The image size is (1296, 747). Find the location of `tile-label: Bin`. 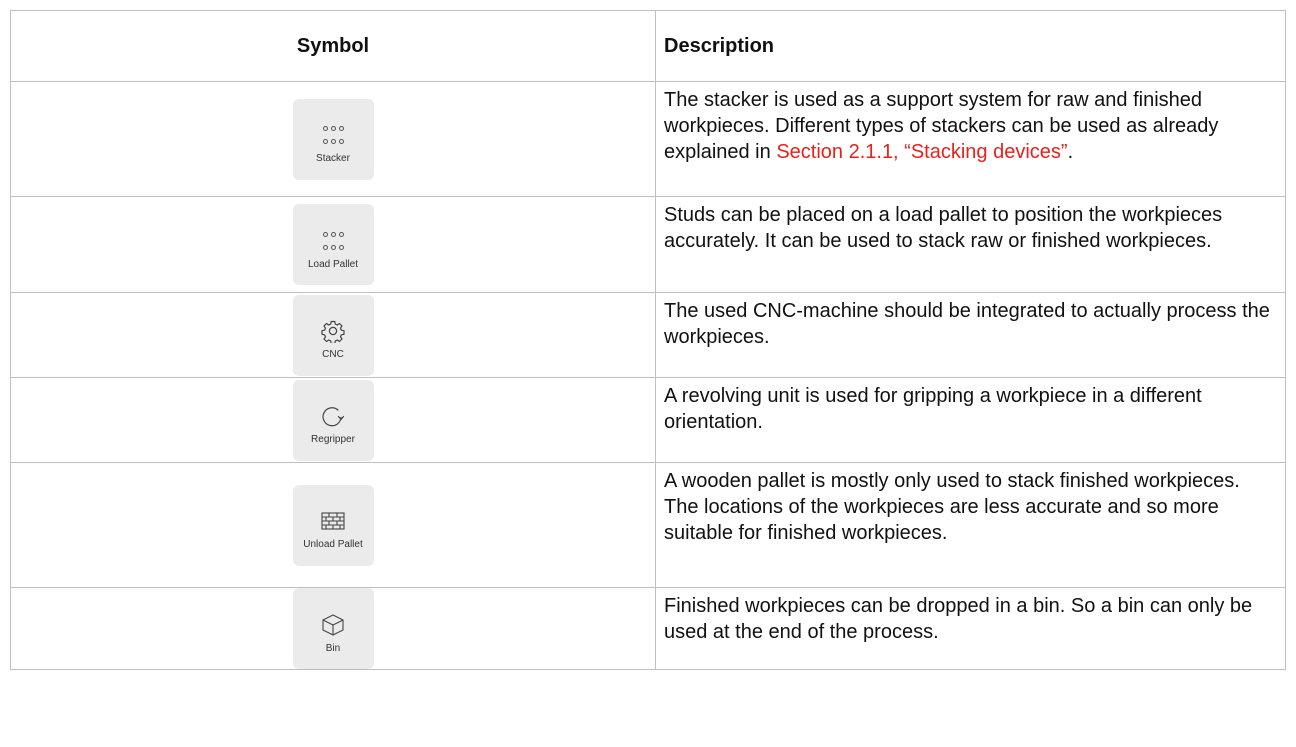

tile-label: Bin is located at coordinates (333, 648).